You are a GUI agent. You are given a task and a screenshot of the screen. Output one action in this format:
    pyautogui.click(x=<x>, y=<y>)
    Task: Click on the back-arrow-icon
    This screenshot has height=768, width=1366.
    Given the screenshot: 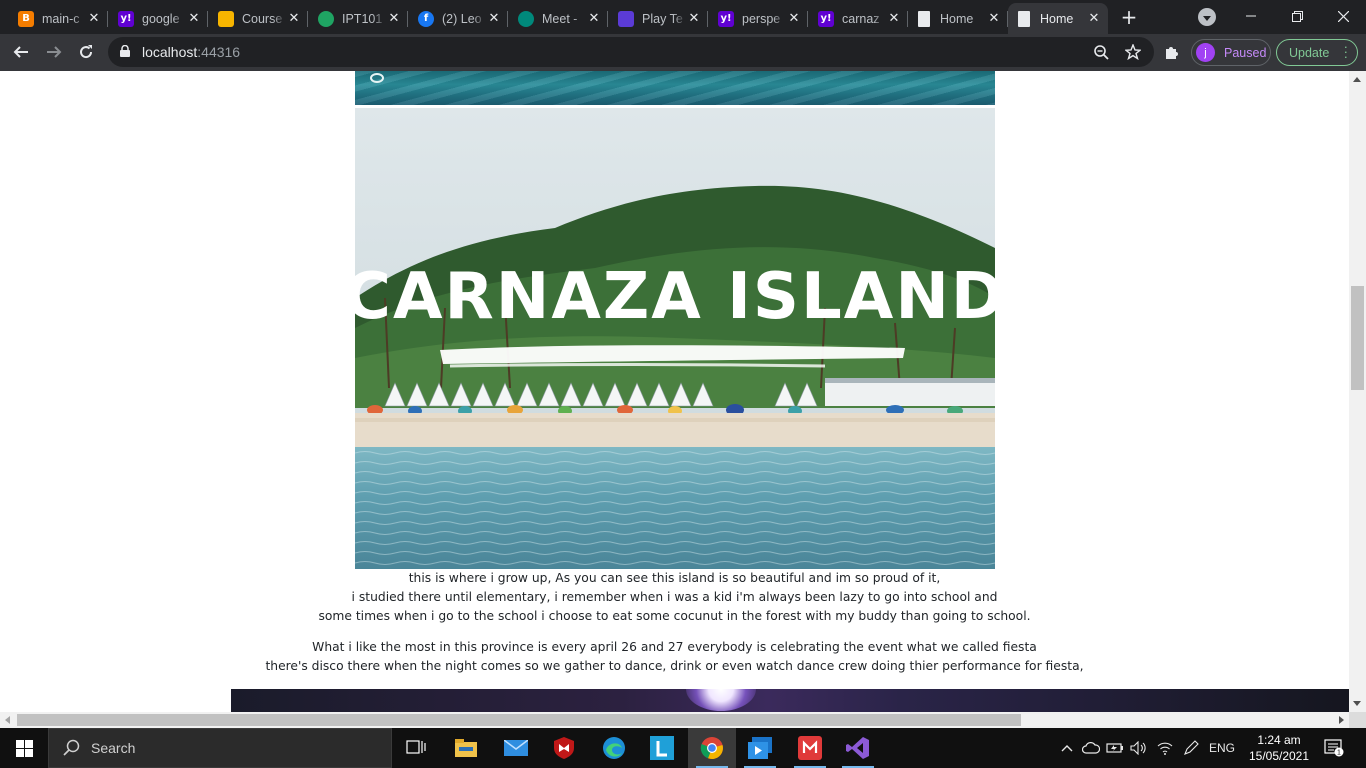 What is the action you would take?
    pyautogui.click(x=20, y=52)
    